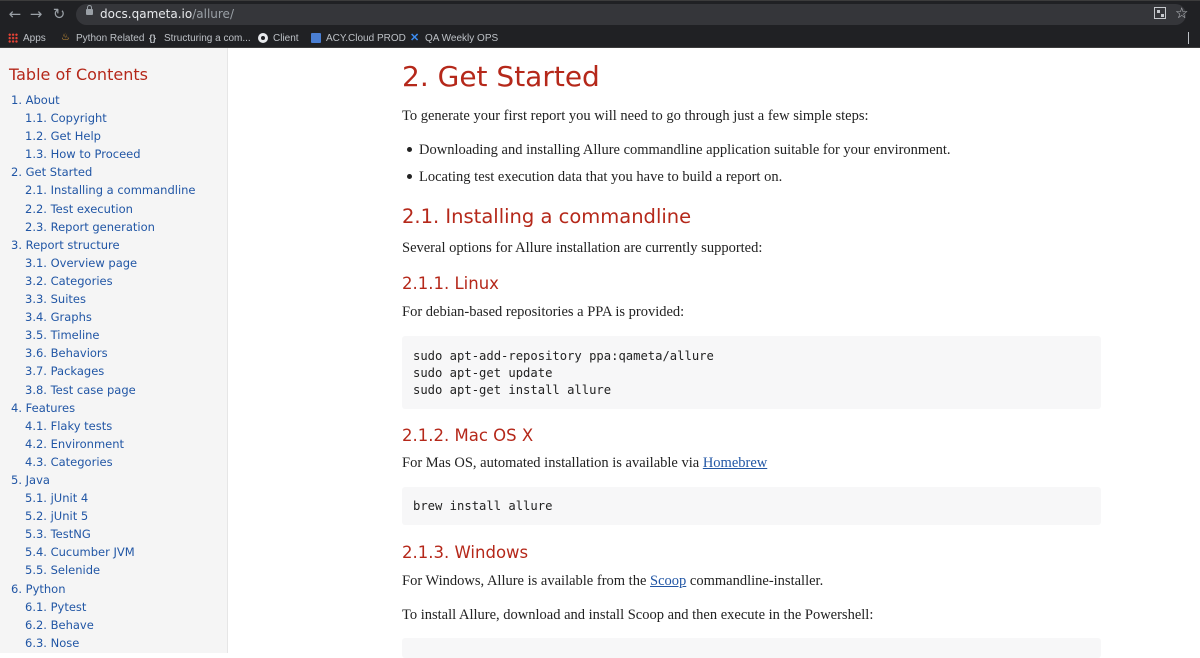 This screenshot has width=1200, height=658. I want to click on toc-link: 1.1. Copyright, so click(98, 118).